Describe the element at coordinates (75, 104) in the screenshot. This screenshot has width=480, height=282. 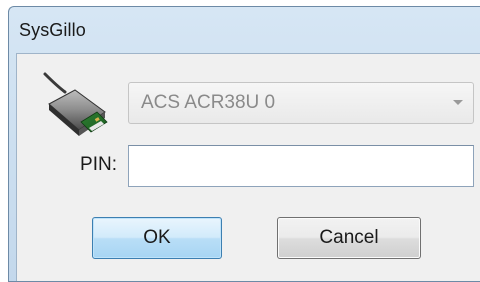
I see `smart-card-reader-icon` at that location.